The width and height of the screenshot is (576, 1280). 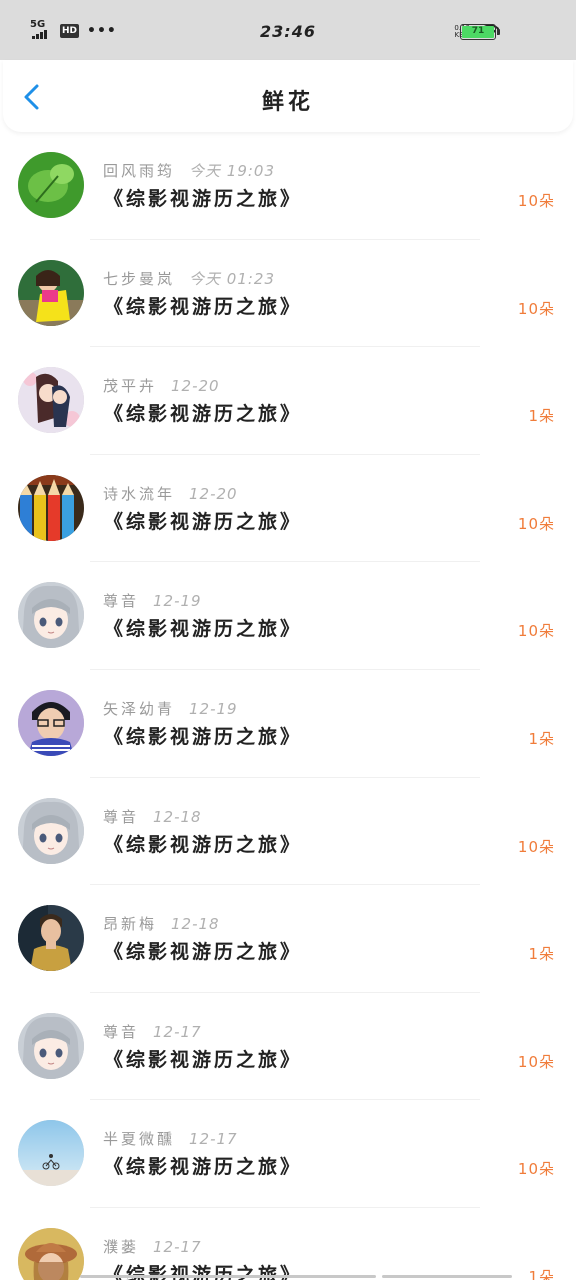 I want to click on page-title: 鲜花, so click(x=287, y=102).